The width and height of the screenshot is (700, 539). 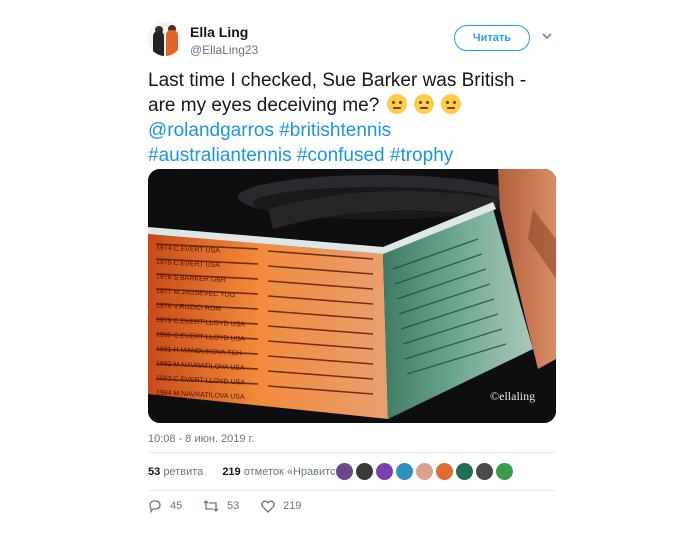 I want to click on retweet-icon, so click(x=211, y=506).